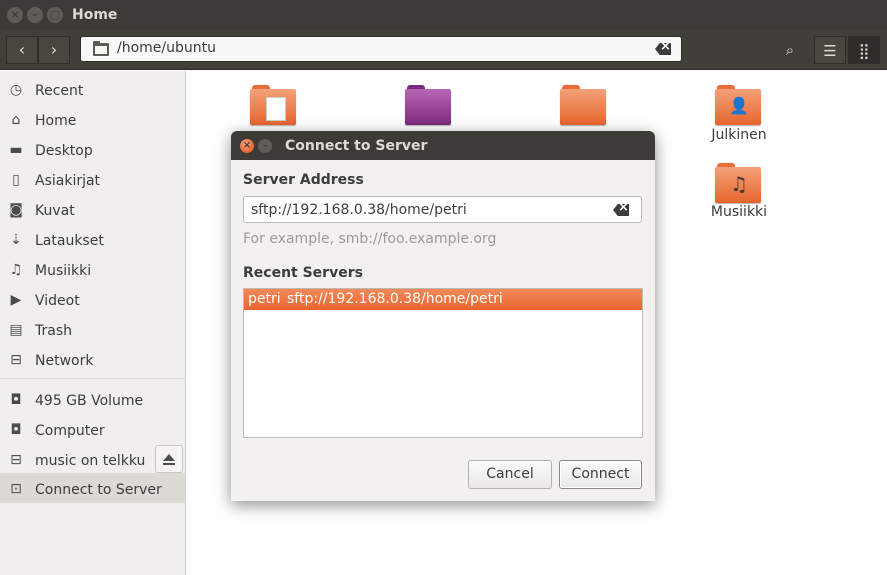 The width and height of the screenshot is (887, 575). What do you see at coordinates (169, 459) in the screenshot?
I see `eject-button` at bounding box center [169, 459].